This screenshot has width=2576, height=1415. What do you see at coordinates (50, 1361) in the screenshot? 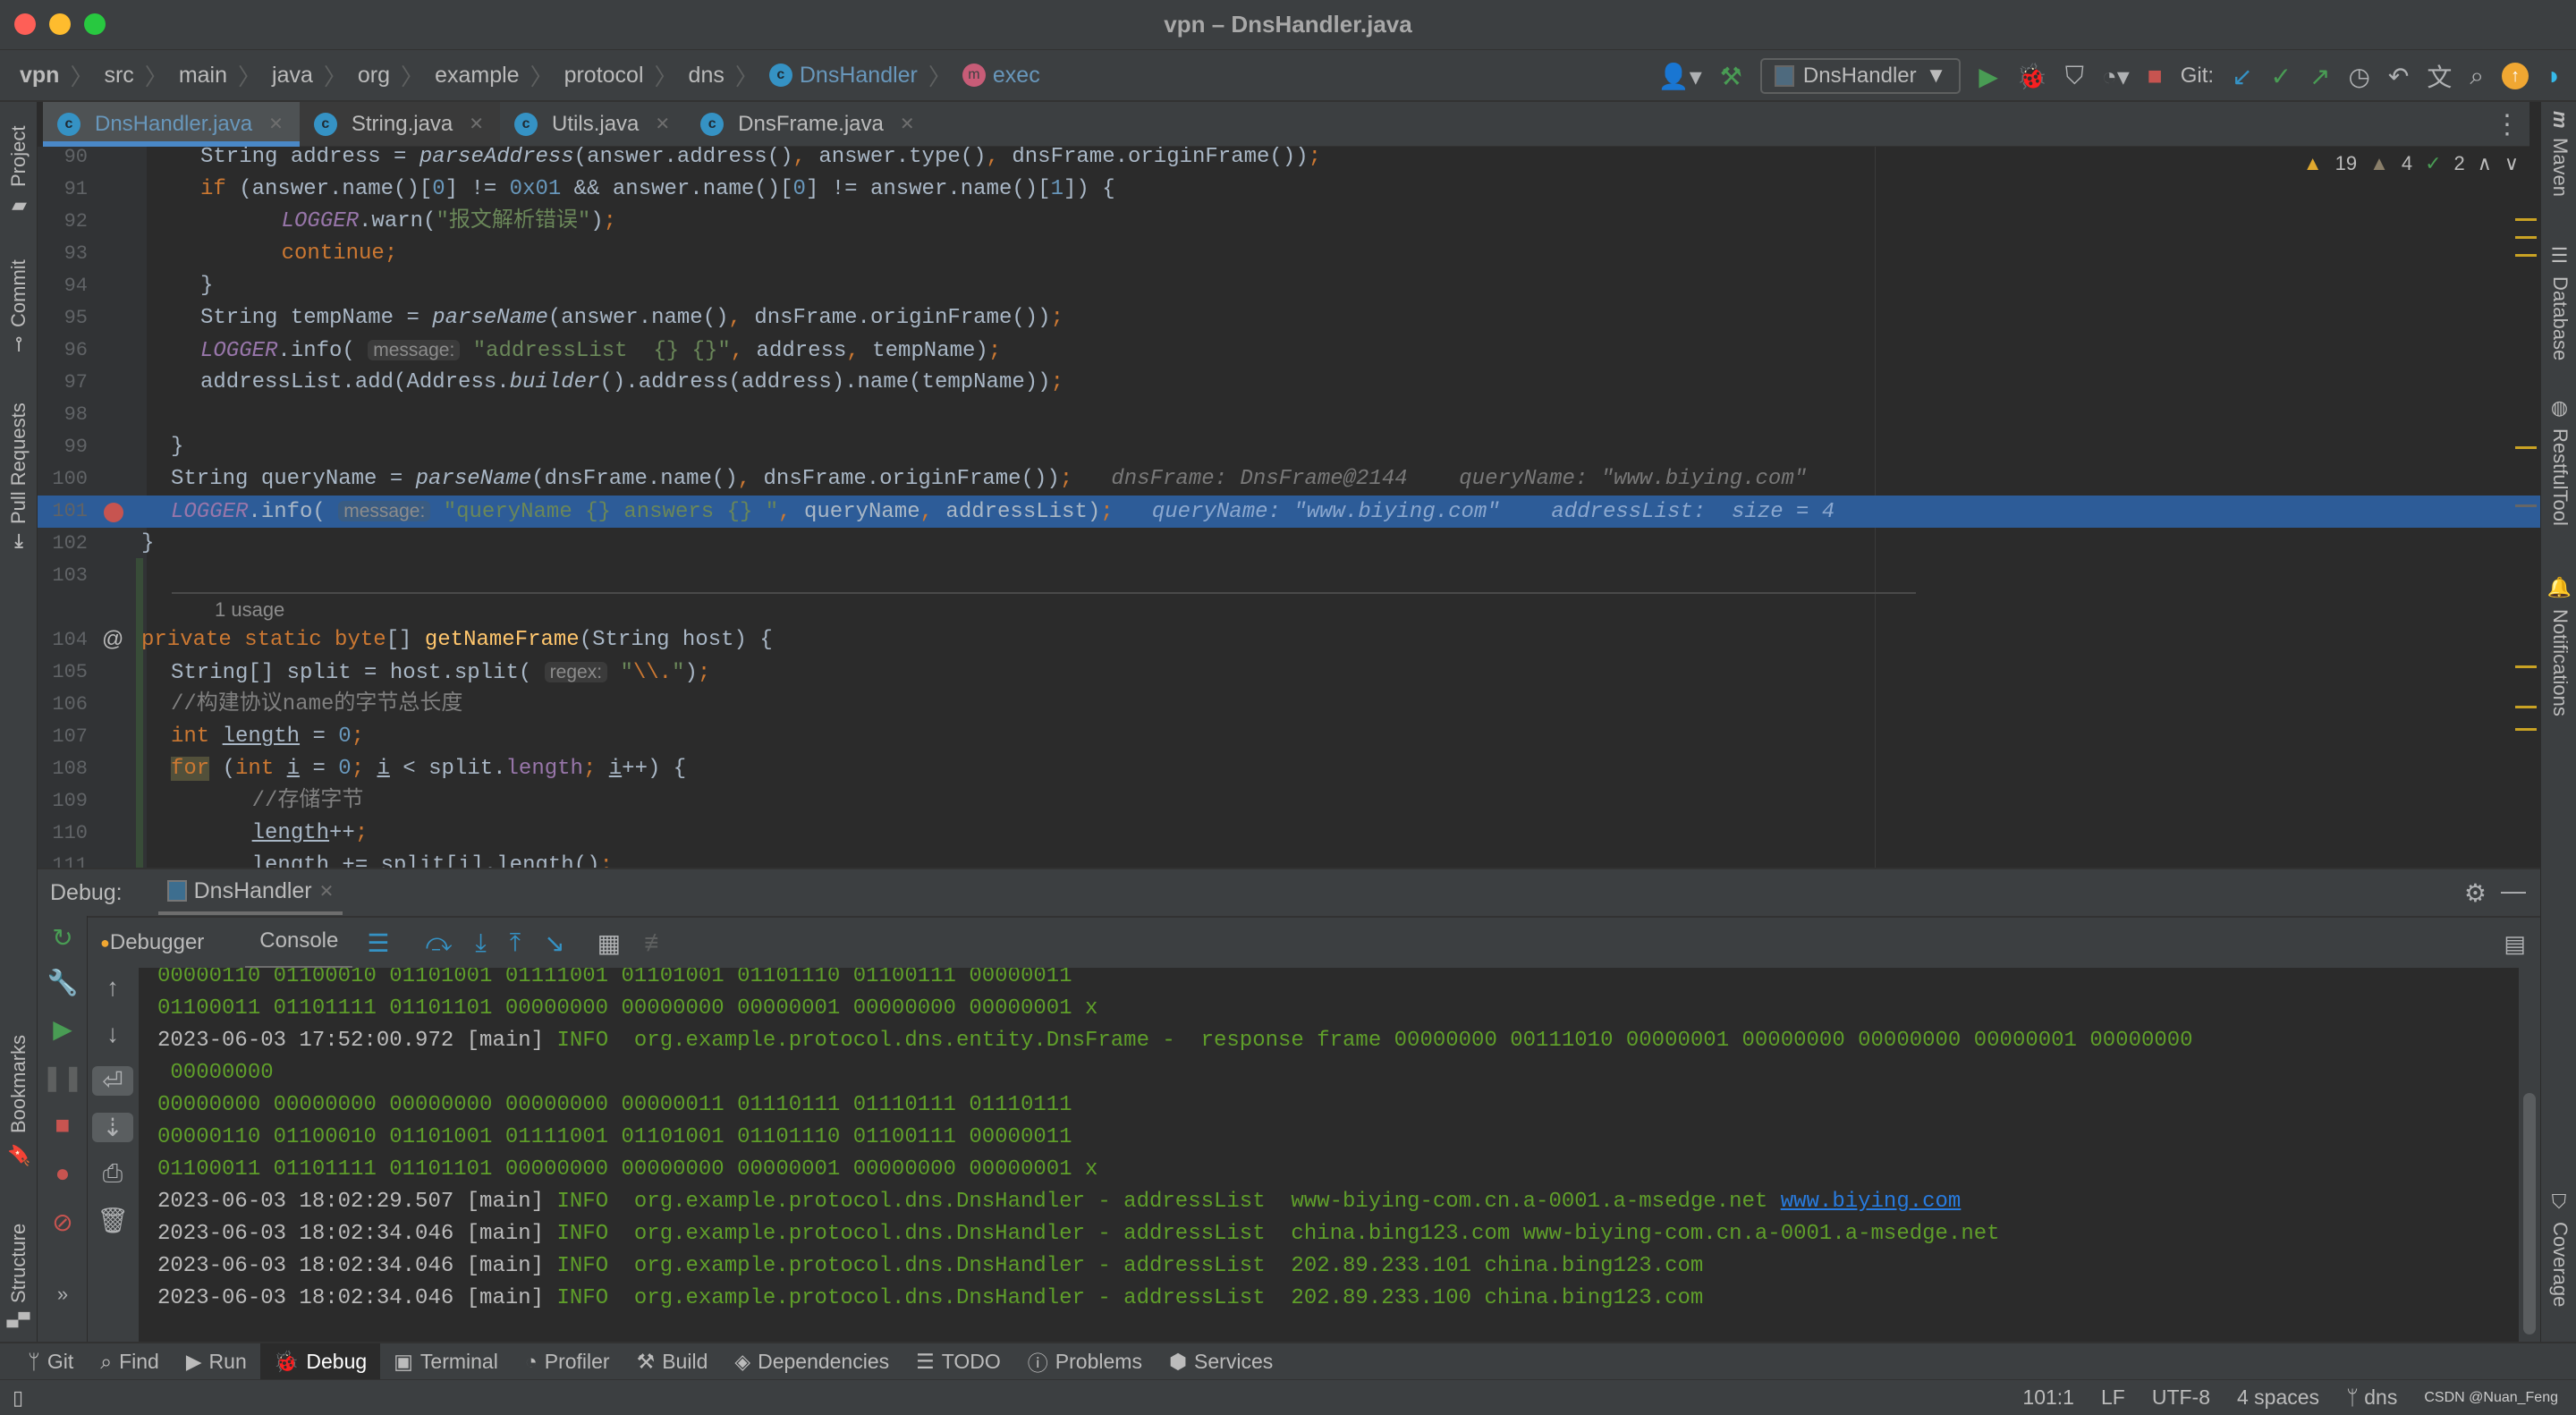
I see `tool-git: ᛘ Git` at bounding box center [50, 1361].